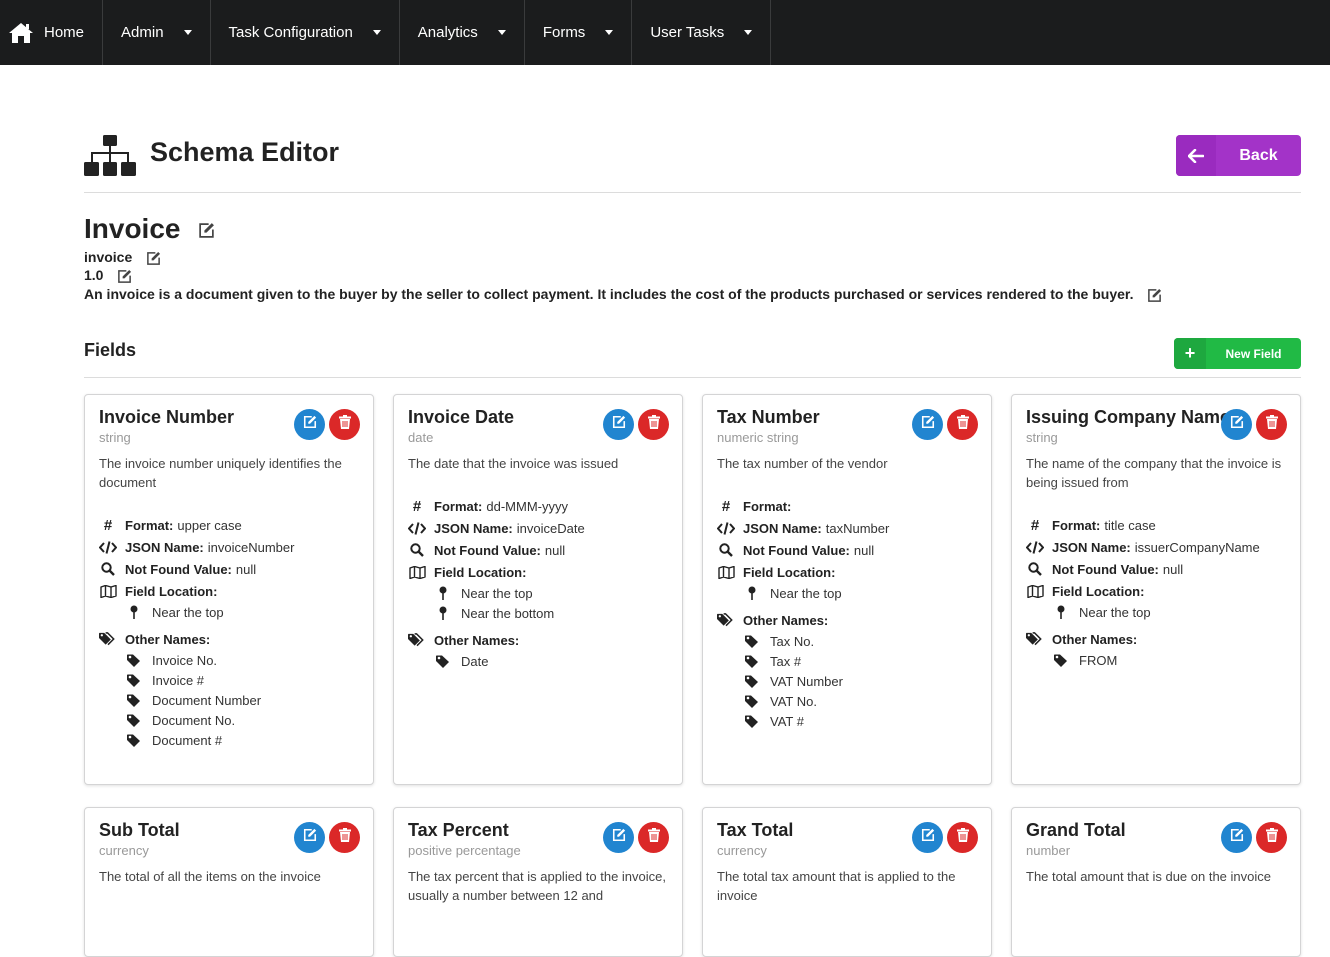  Describe the element at coordinates (462, 32) in the screenshot. I see `nav-item-analytics: Analytics` at that location.